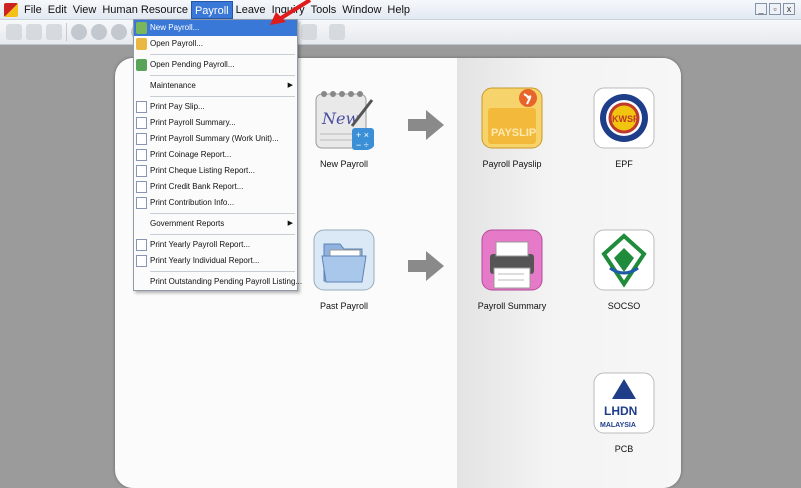 Image resolution: width=801 pixels, height=488 pixels. Describe the element at coordinates (513, 133) in the screenshot. I see `svg-text: PAYSLIP` at that location.